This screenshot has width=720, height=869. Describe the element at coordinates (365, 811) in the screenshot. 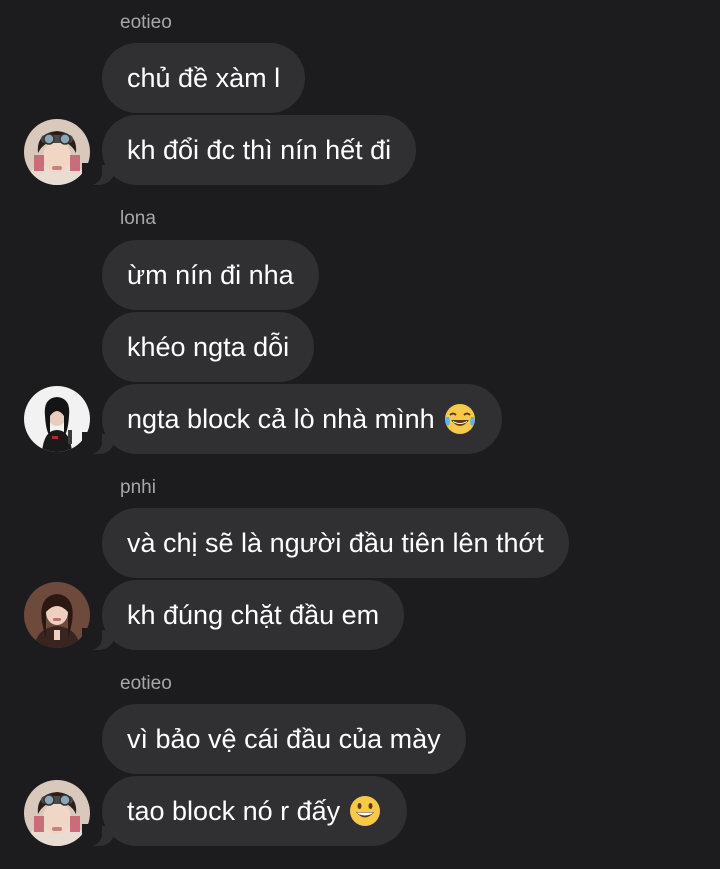

I see `grinning-emoji` at that location.